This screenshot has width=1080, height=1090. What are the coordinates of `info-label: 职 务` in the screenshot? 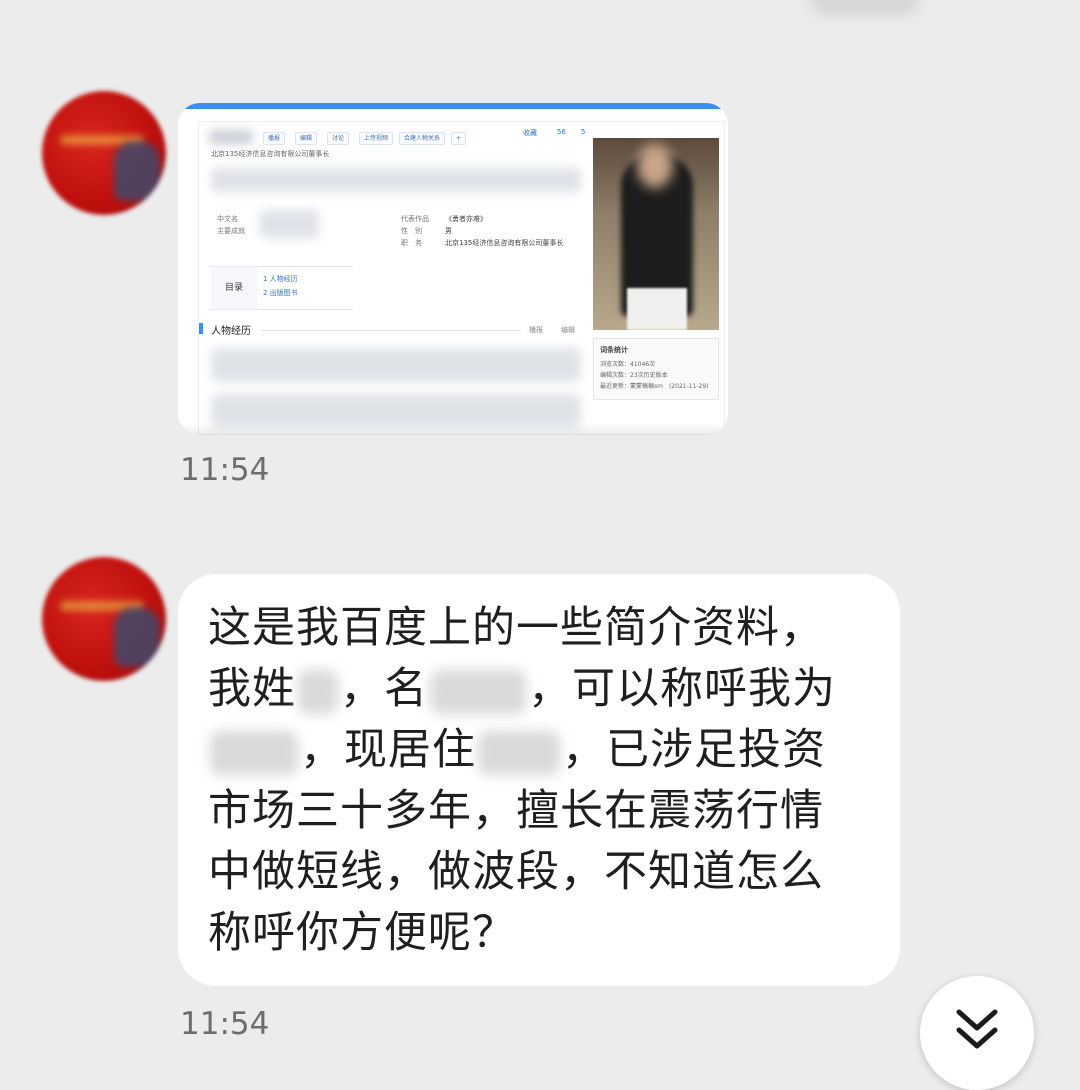 It's located at (411, 243).